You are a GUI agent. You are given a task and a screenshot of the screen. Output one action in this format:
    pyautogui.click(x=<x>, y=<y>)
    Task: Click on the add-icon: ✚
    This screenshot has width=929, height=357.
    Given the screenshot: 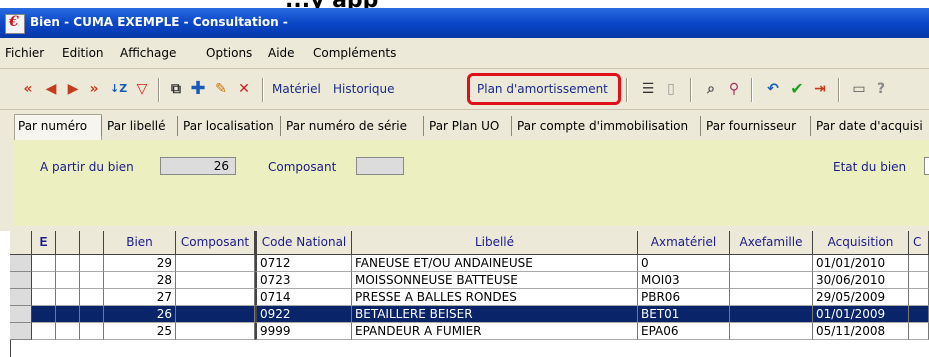 What is the action you would take?
    pyautogui.click(x=198, y=89)
    